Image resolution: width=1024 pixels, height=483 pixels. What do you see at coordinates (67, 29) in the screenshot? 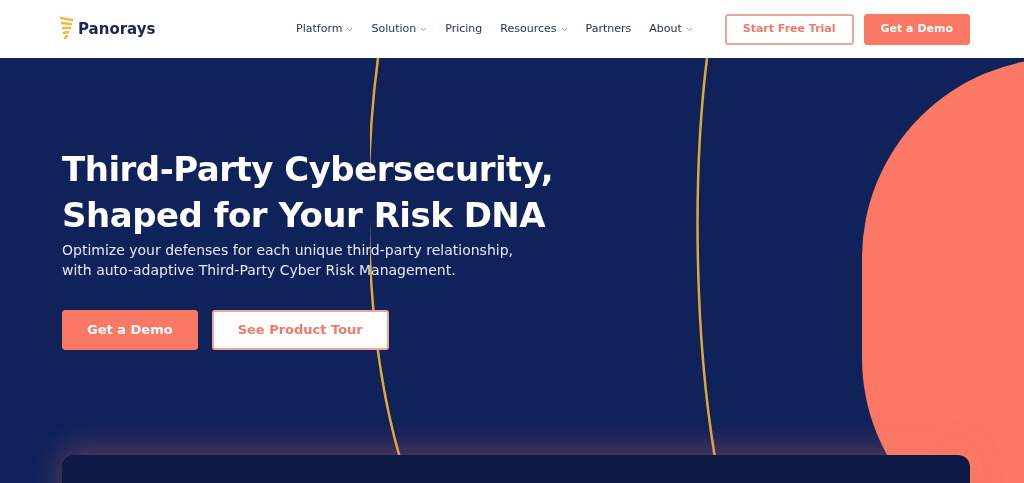
I see `logo-icon` at bounding box center [67, 29].